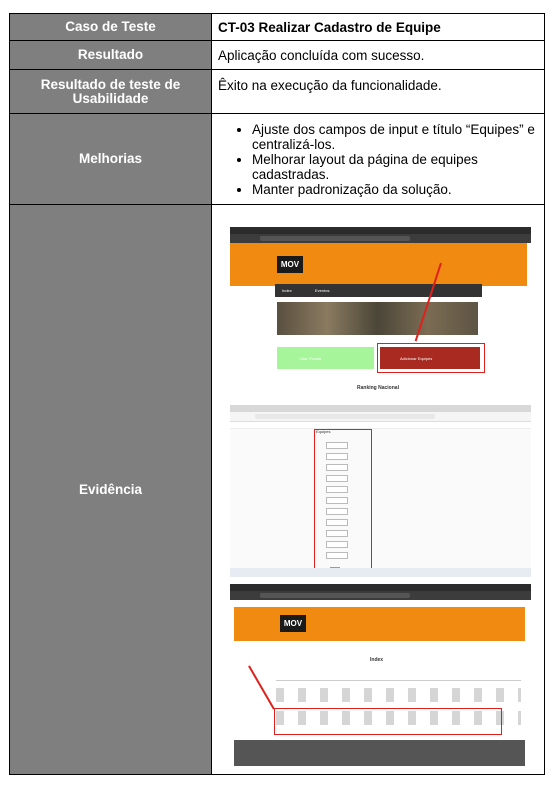 The image size is (553, 790). I want to click on bookmarks-bar, so click(380, 425).